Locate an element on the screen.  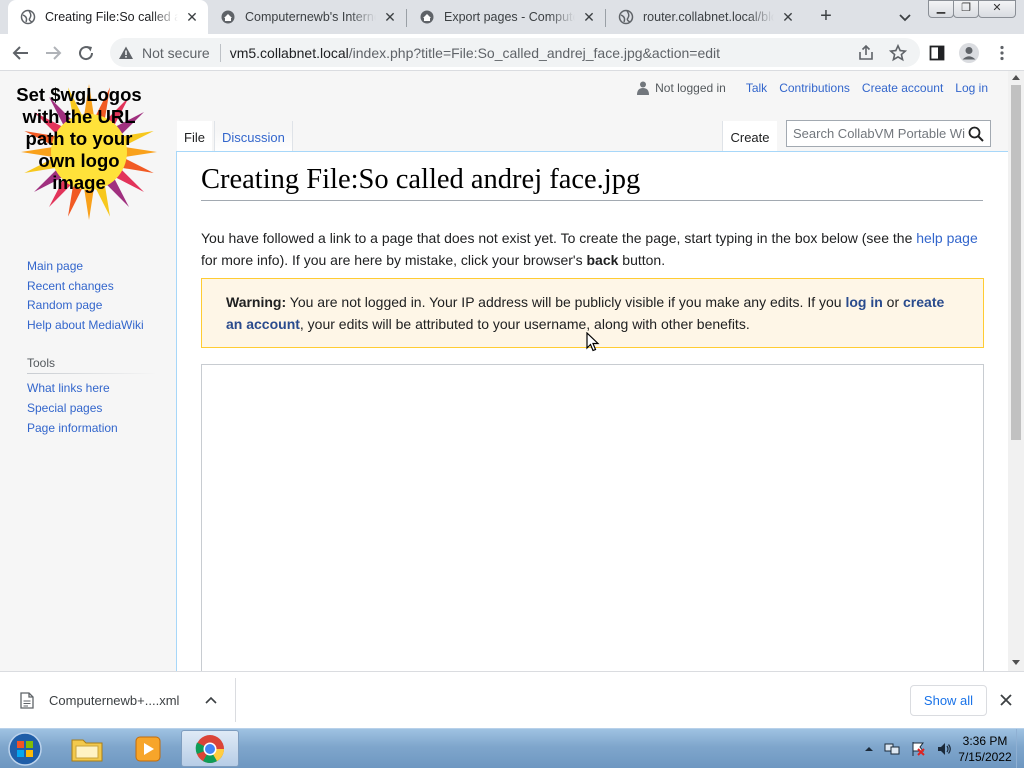
tab-title: Creating File:So called andrej face.jpg is located at coordinates (111, 17).